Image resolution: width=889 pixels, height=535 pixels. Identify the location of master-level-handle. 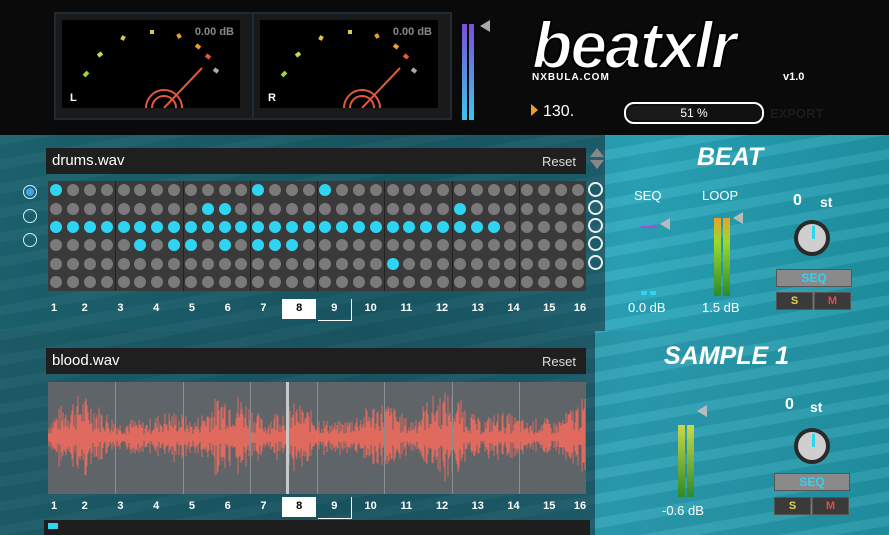
(485, 26).